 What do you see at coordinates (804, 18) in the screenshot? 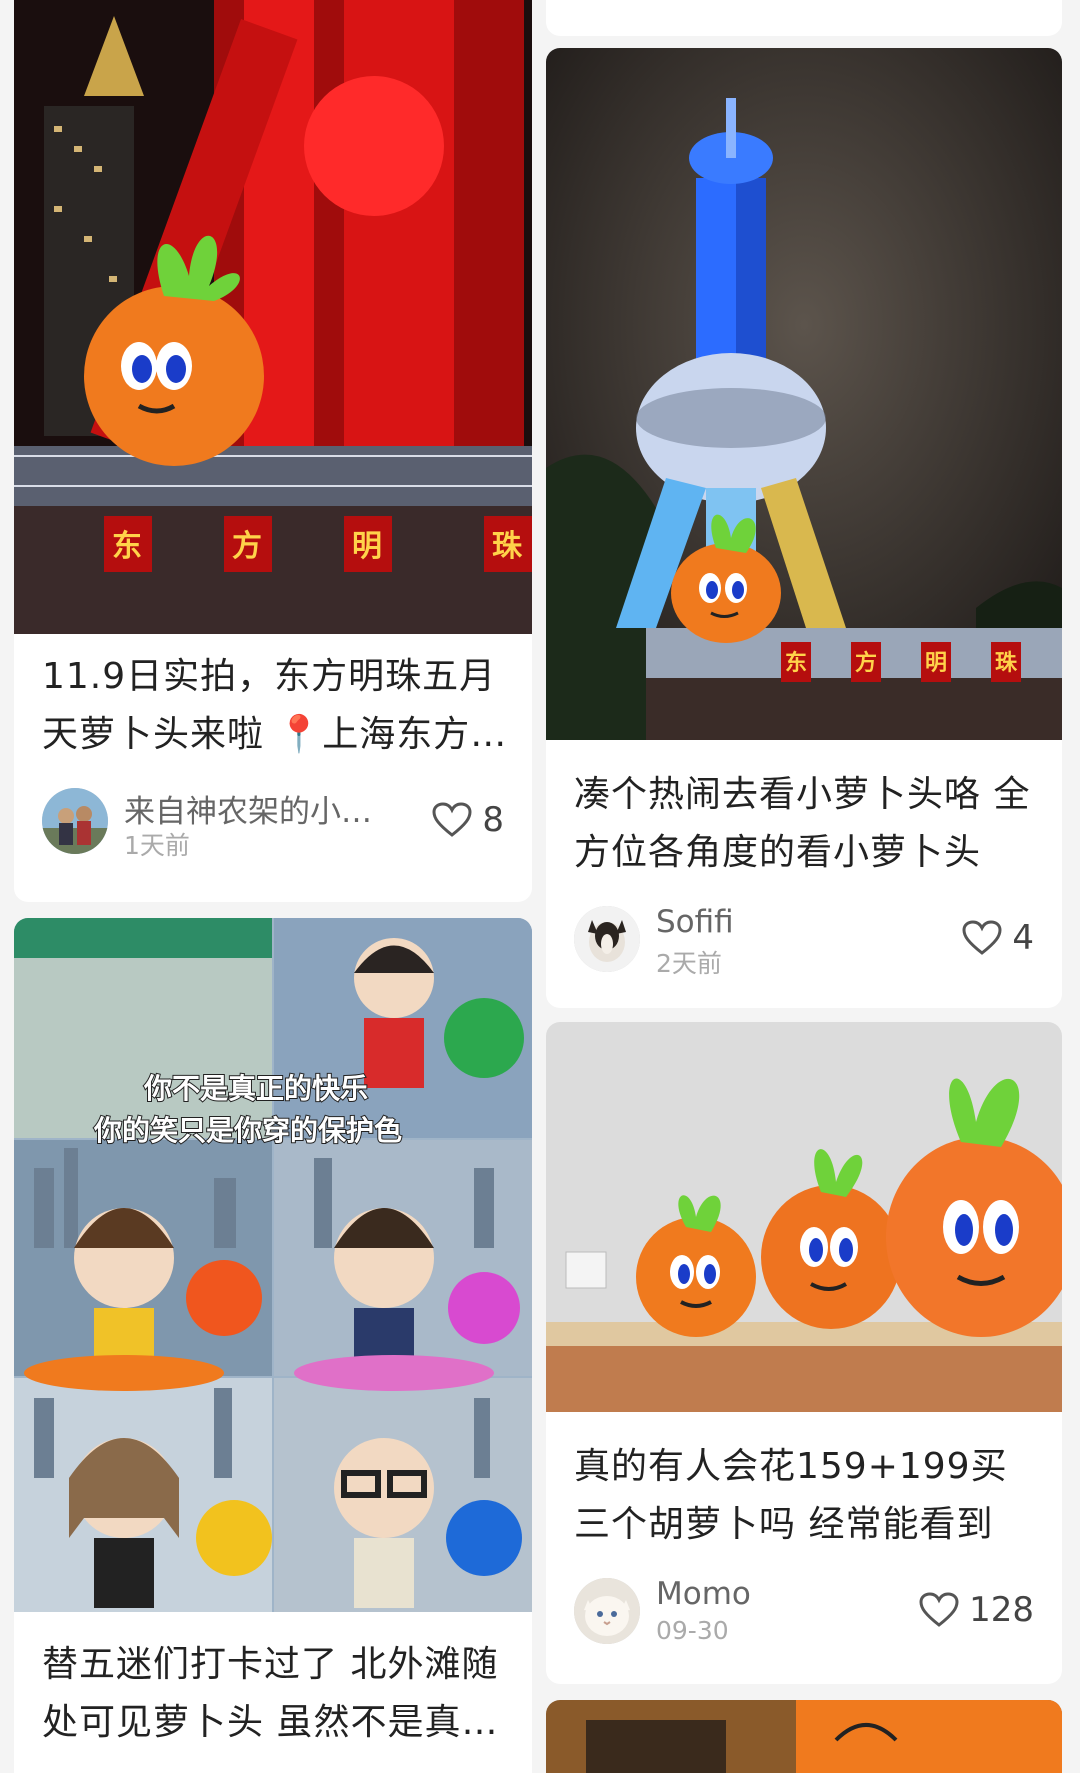
I see `note-card-partial-top` at bounding box center [804, 18].